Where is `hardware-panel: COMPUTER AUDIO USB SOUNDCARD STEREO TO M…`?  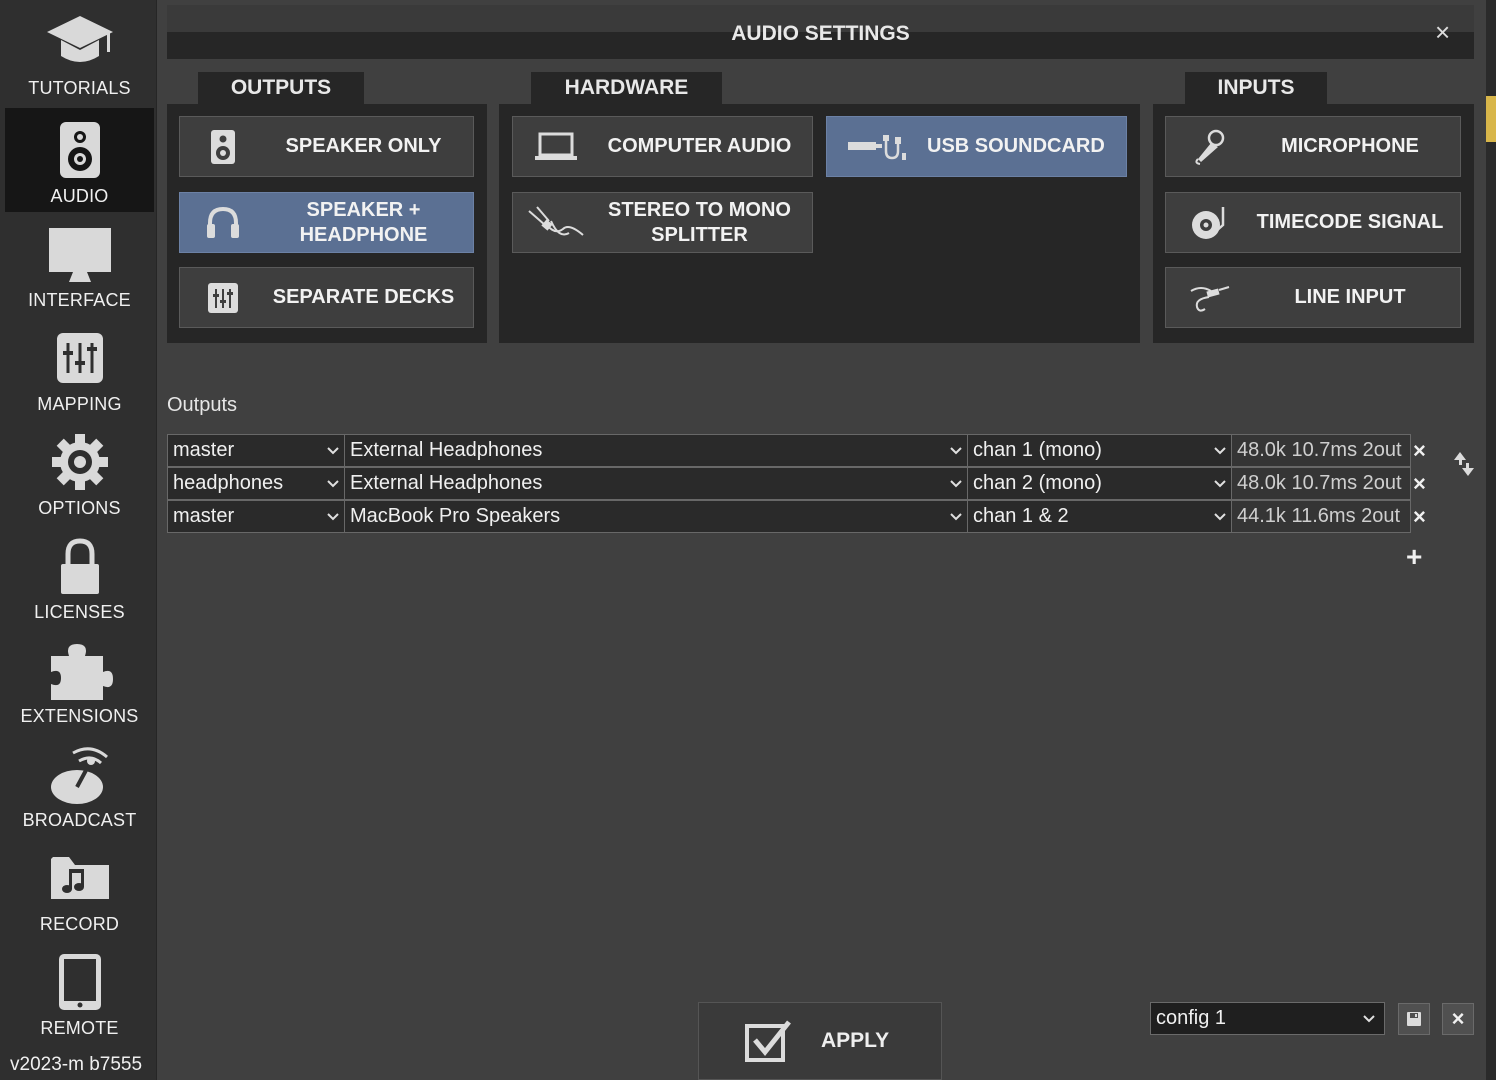 hardware-panel: COMPUTER AUDIO USB SOUNDCARD STEREO TO M… is located at coordinates (819, 223).